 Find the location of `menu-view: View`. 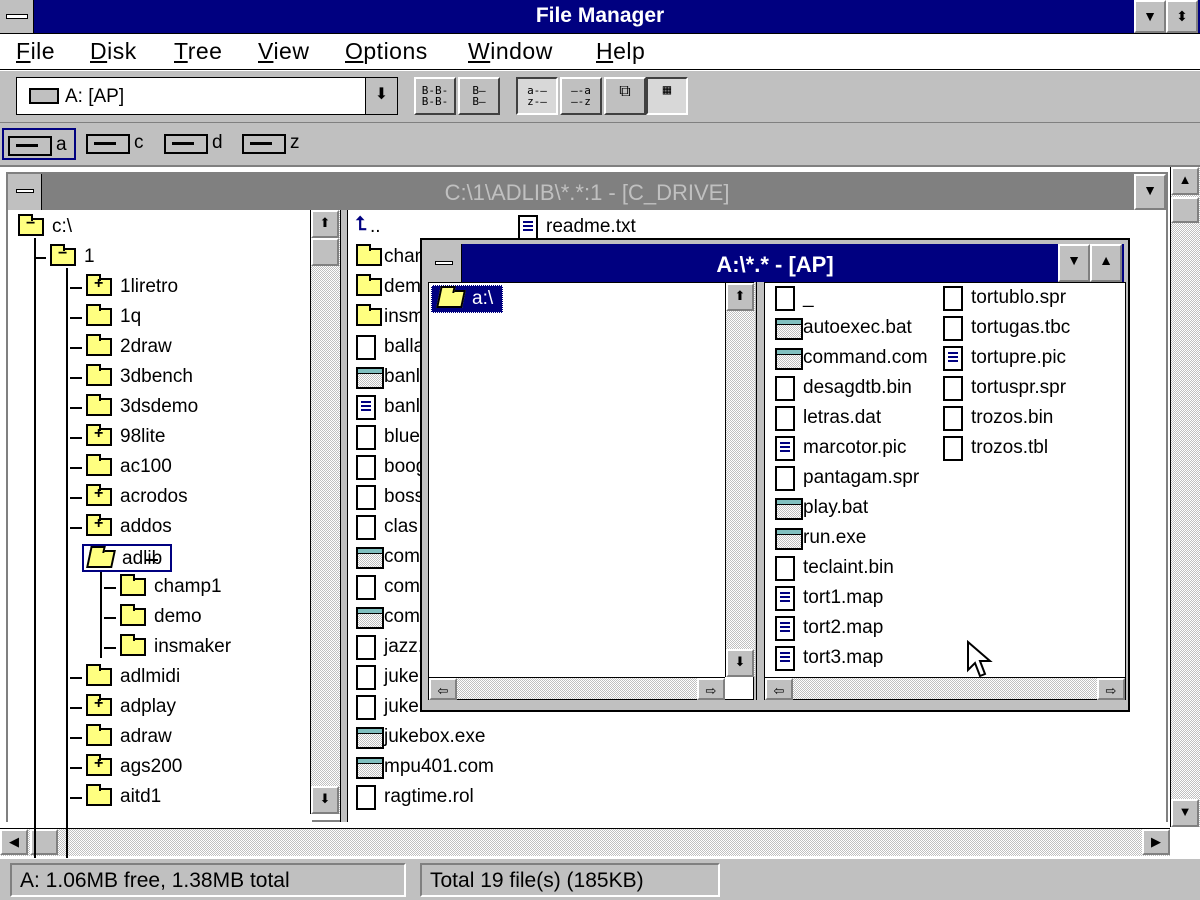

menu-view: View is located at coordinates (283, 51).